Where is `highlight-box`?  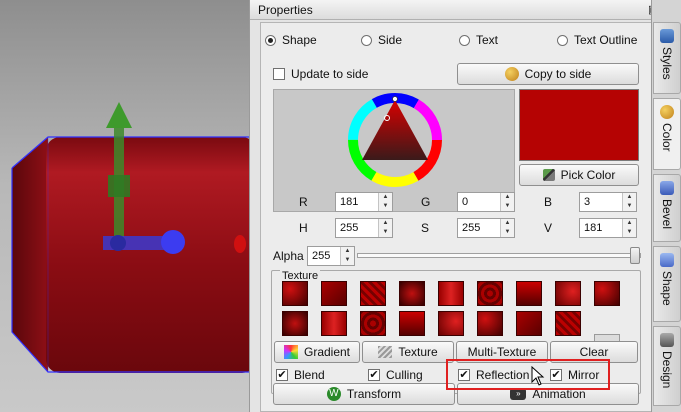 highlight-box is located at coordinates (528, 374).